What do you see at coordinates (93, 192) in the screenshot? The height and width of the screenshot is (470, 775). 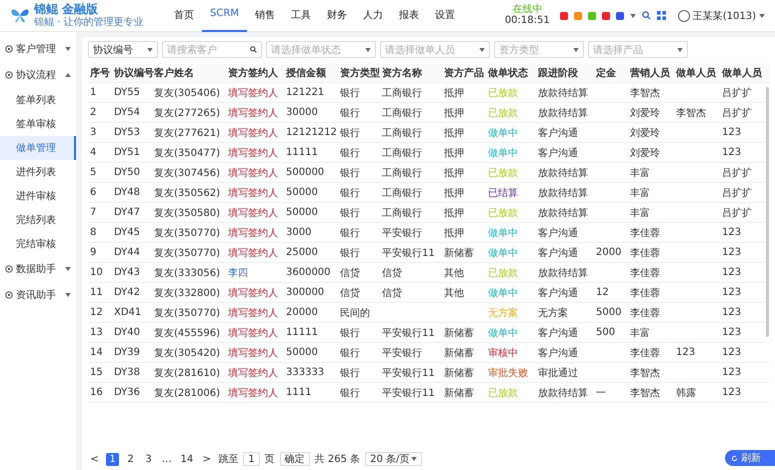 I see `table-cell-text: 6` at bounding box center [93, 192].